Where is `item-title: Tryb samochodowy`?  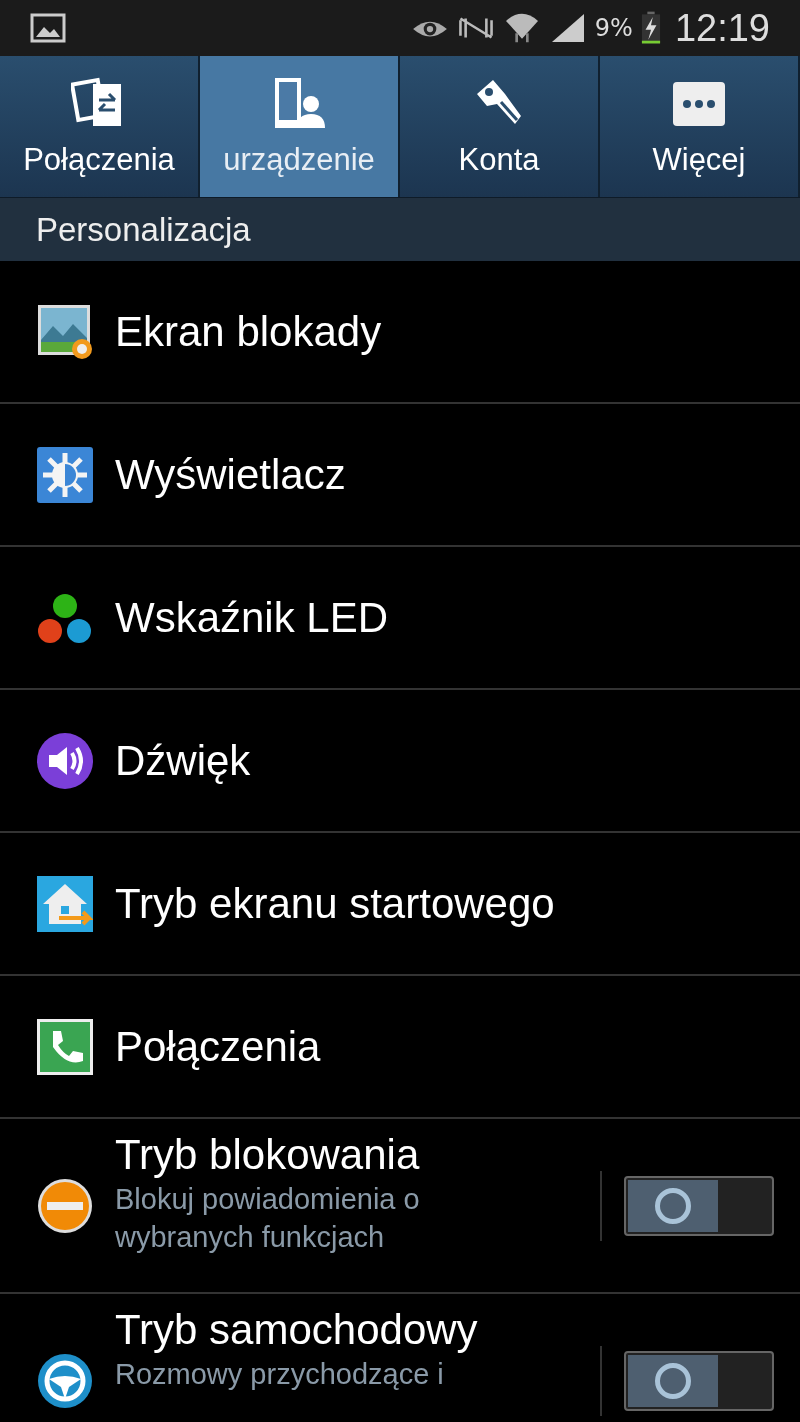 item-title: Tryb samochodowy is located at coordinates (297, 1330).